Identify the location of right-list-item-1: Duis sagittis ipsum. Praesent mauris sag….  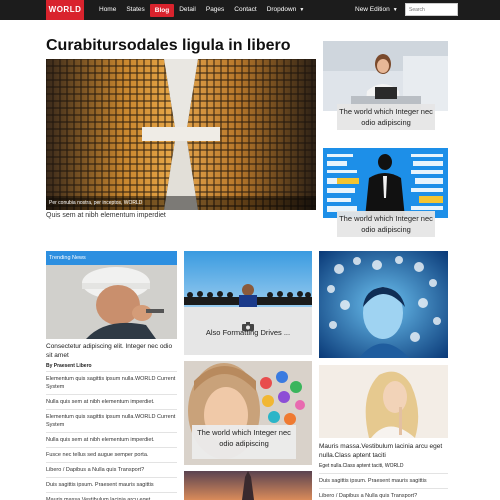
(383, 479).